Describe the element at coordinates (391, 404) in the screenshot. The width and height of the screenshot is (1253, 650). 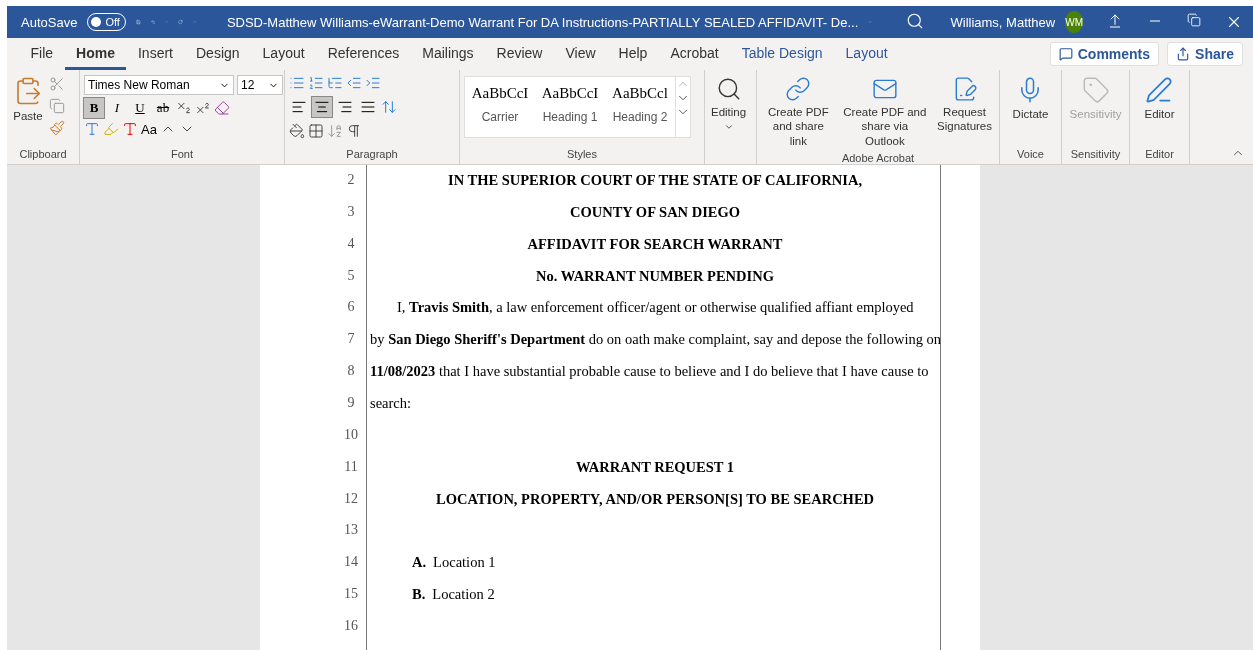
I see `body-text: search:` at that location.